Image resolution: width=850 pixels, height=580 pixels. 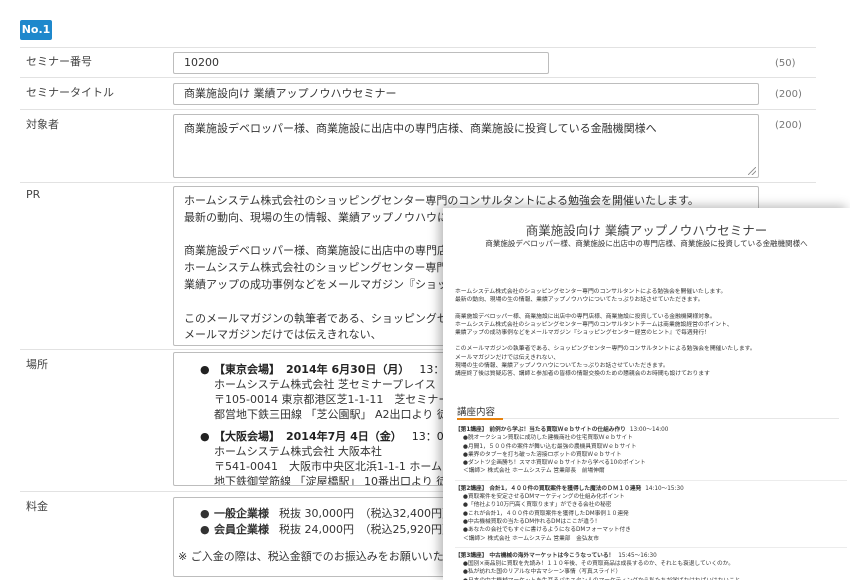 What do you see at coordinates (540, 430) in the screenshot?
I see `lecture-title: 【第1講座】 前例から学ぶ！当たる買取Ｗｅｂサイトの仕組み作り` at bounding box center [540, 430].